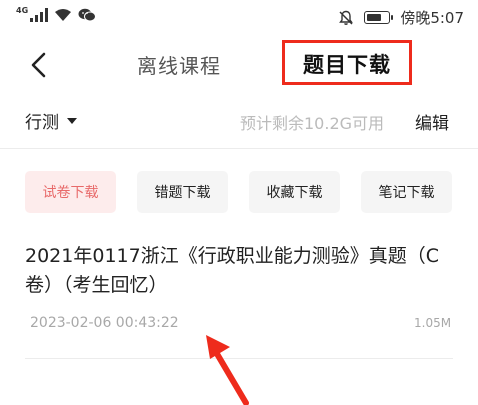  Describe the element at coordinates (347, 64) in the screenshot. I see `tab-question-download: 题目下载` at that location.